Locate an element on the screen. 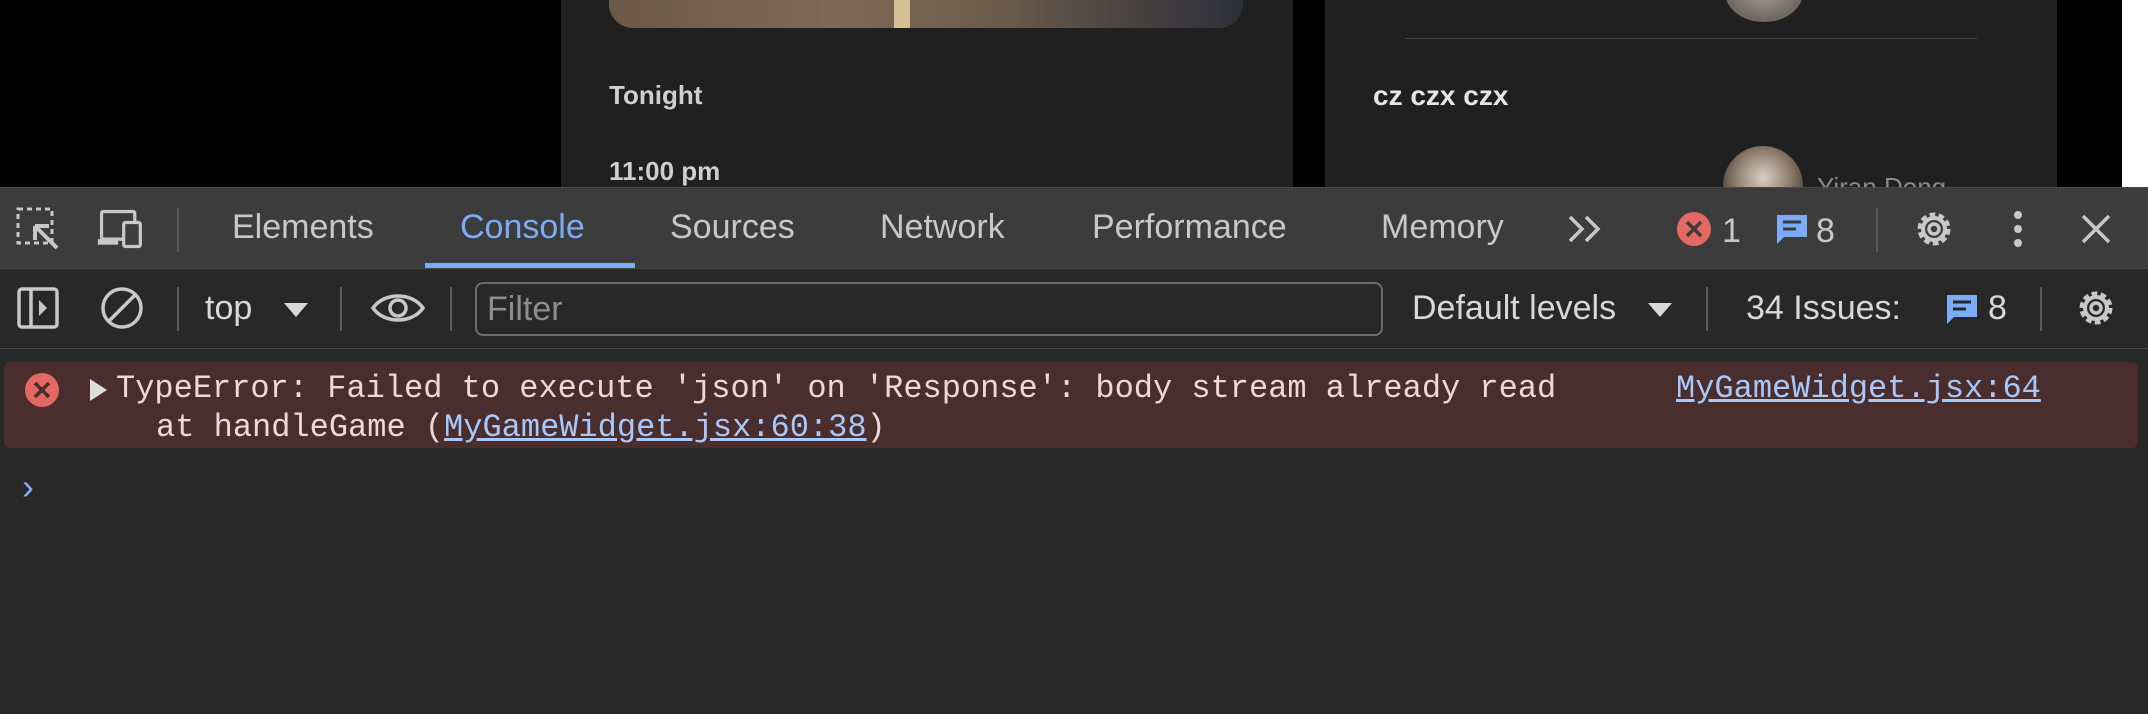 This screenshot has height=714, width=2148. inspect-element-icon is located at coordinates (38, 229).